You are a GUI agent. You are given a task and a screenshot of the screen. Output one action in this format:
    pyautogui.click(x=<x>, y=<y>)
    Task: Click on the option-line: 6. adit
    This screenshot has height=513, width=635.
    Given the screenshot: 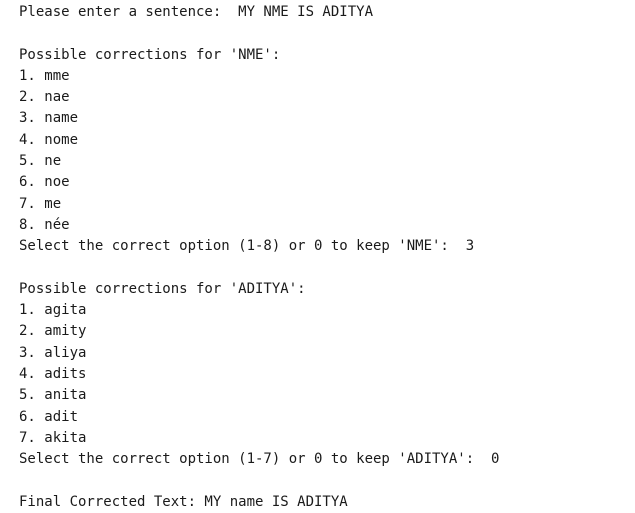 What is the action you would take?
    pyautogui.click(x=49, y=416)
    